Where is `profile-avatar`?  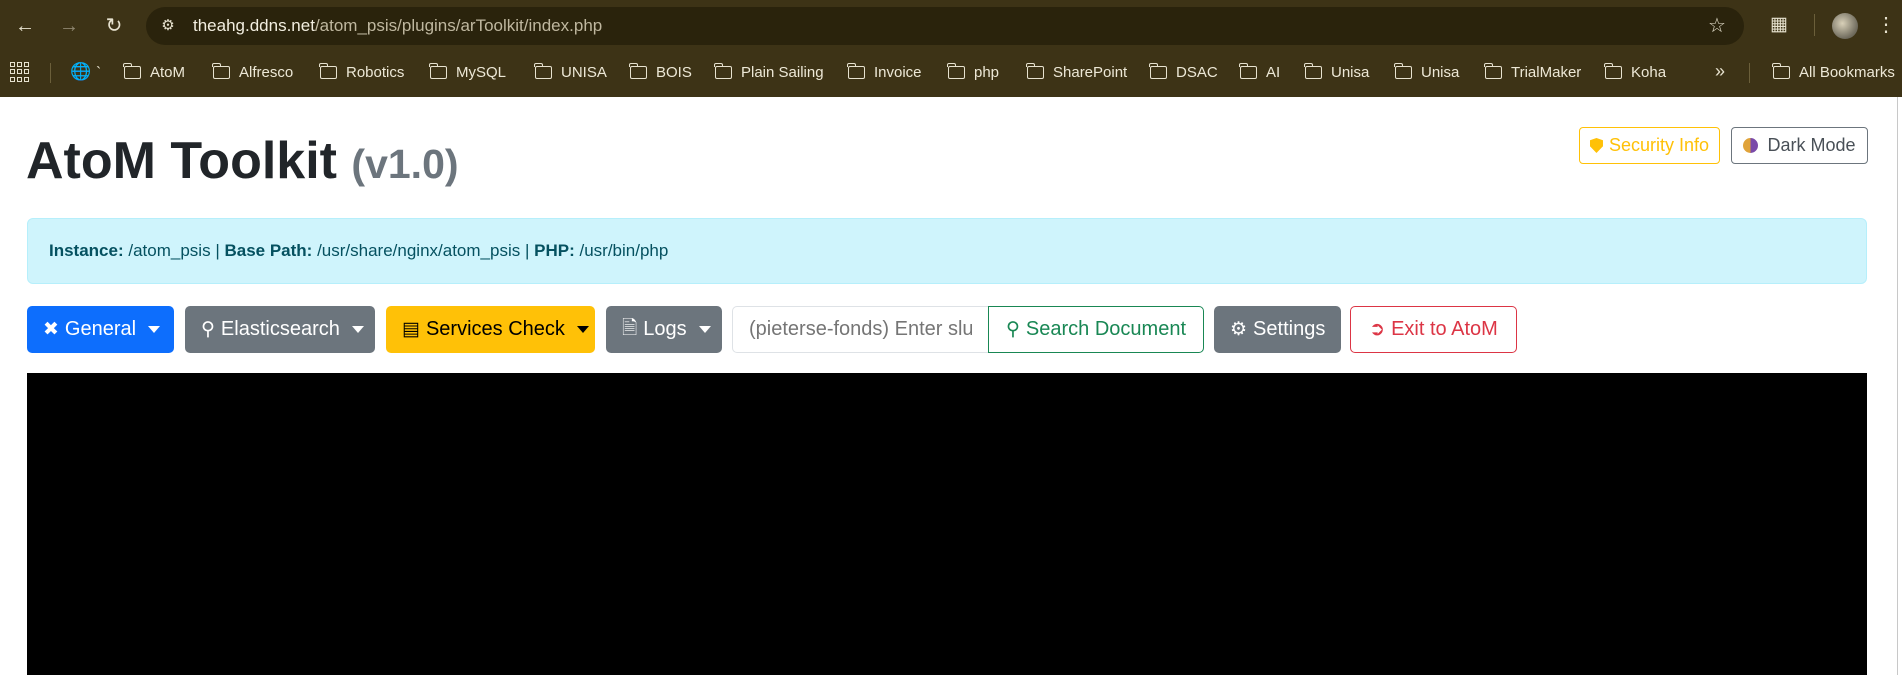 profile-avatar is located at coordinates (1845, 26).